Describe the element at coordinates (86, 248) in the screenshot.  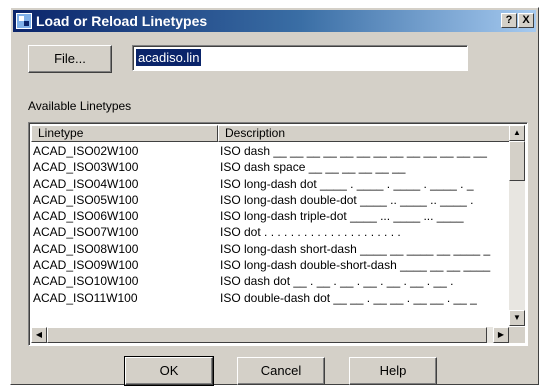
I see `linetype-cell: ACAD_ISO08W100` at that location.